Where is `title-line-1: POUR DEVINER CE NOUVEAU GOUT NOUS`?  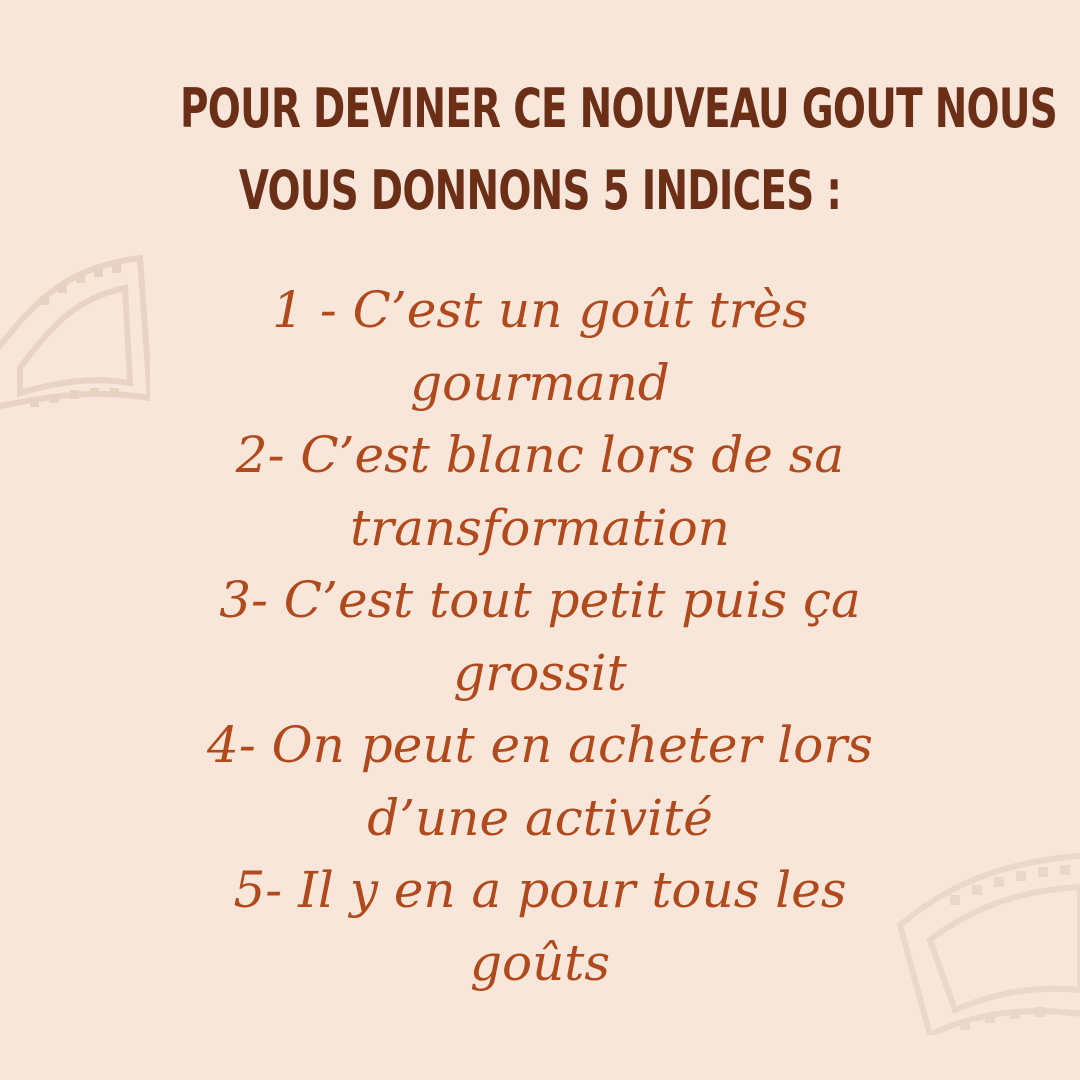
title-line-1: POUR DEVINER CE NOUVEAU GOUT NOUS is located at coordinates (619, 108).